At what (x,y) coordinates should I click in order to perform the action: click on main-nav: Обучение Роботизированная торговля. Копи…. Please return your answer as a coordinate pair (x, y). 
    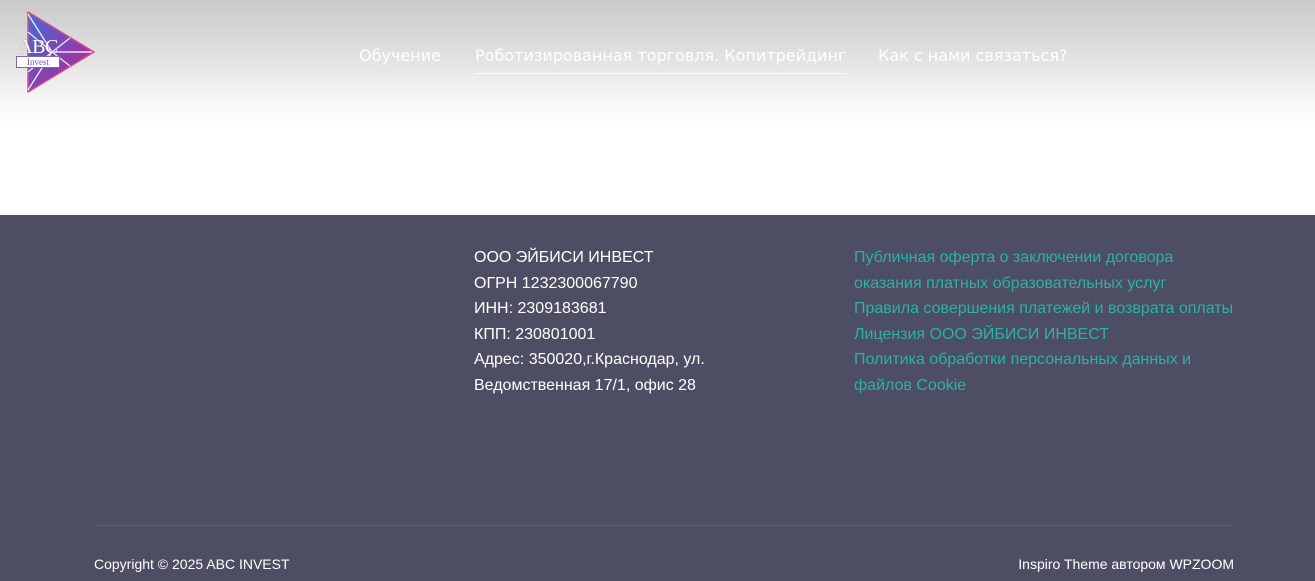
    Looking at the image, I should click on (657, 59).